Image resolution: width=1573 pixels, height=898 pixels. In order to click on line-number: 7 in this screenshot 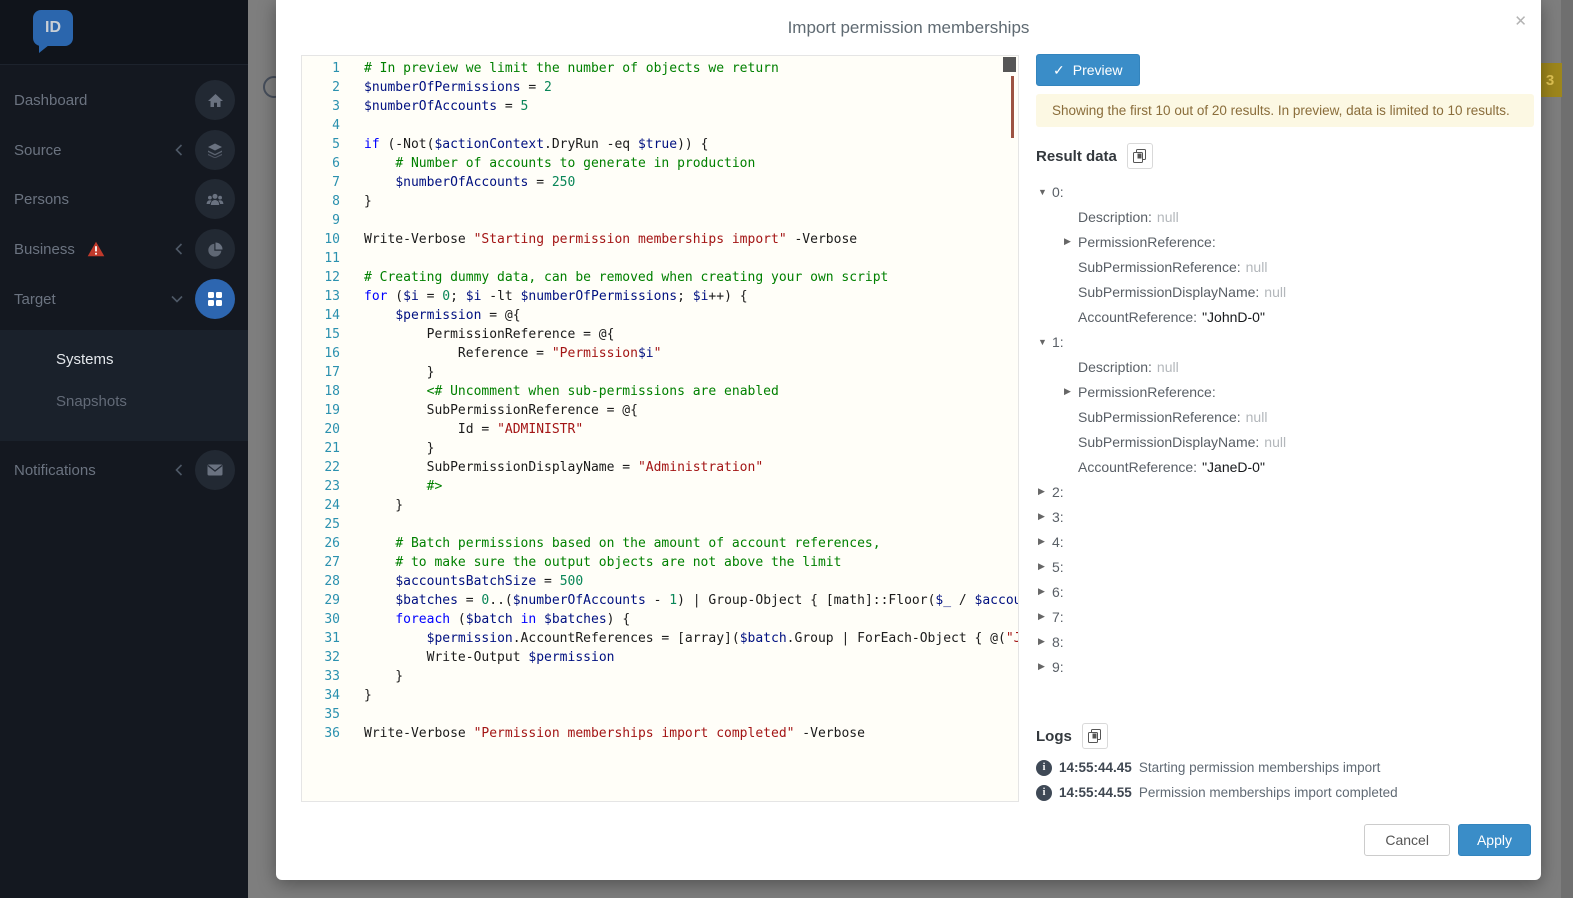, I will do `click(336, 182)`.